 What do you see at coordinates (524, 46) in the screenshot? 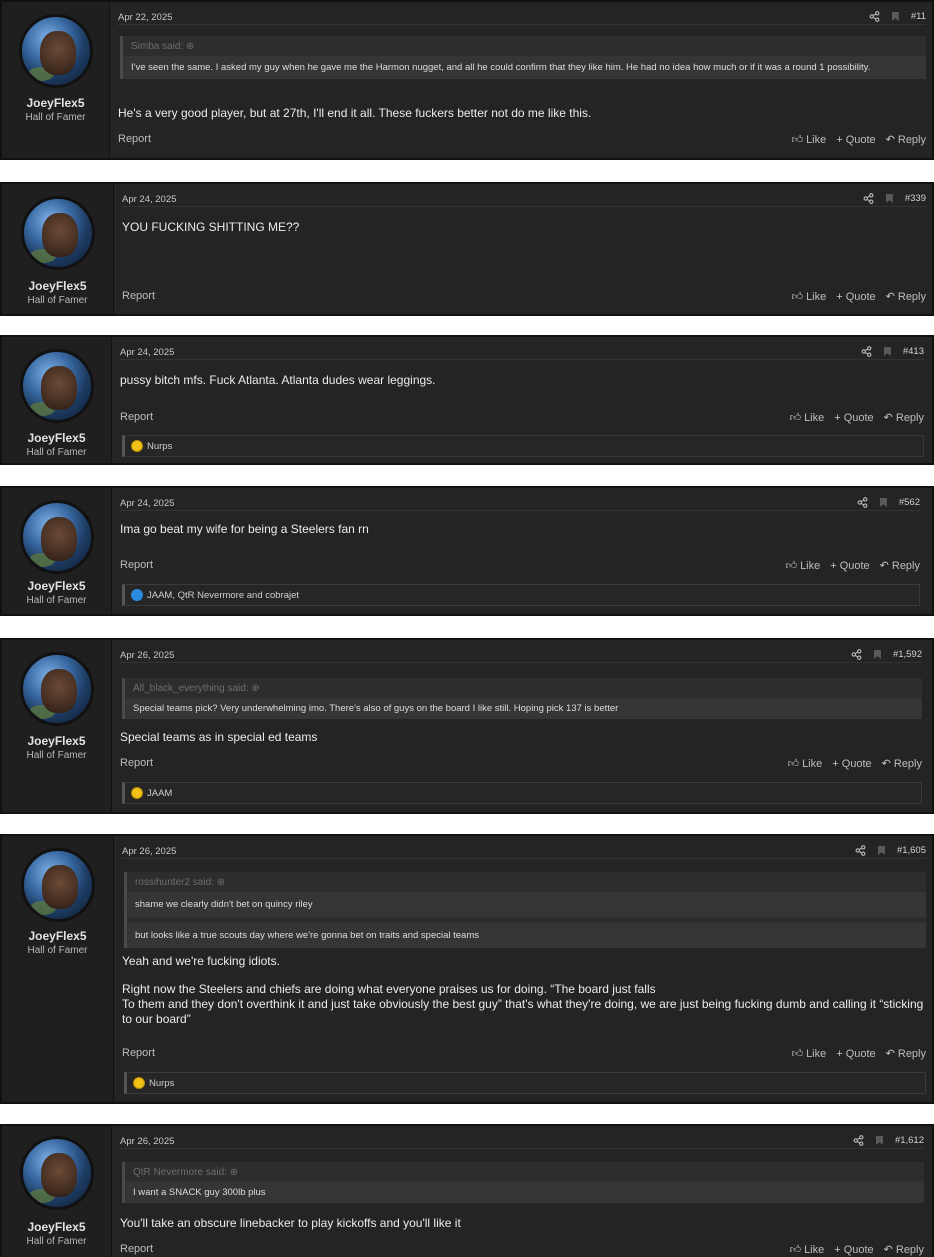
I see `quote-author: Simba said: ⊕` at bounding box center [524, 46].